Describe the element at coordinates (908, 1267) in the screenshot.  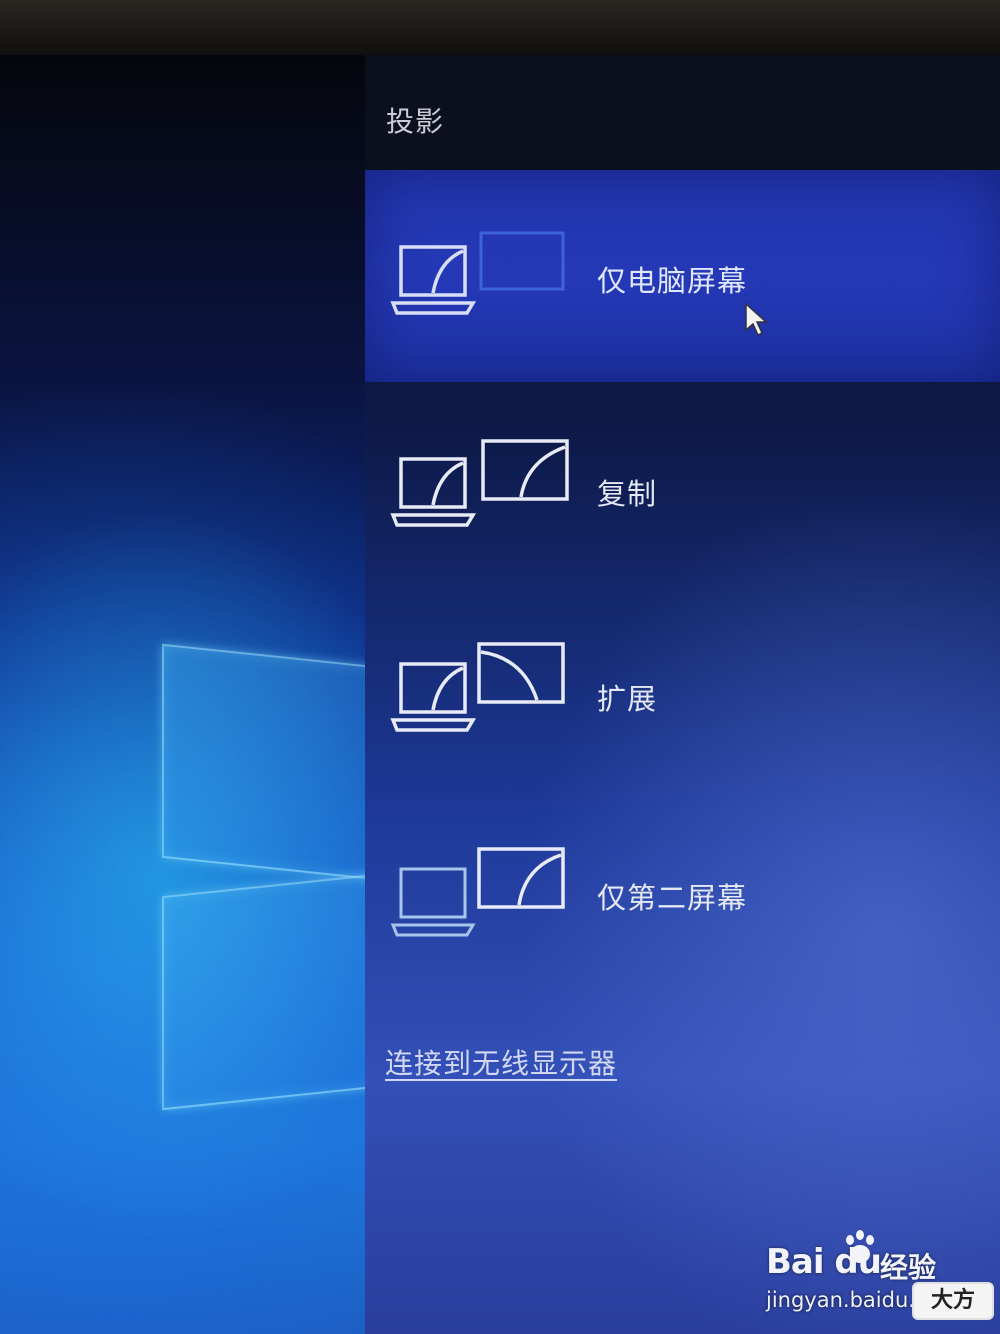
I see `watermark-sub: 经验` at that location.